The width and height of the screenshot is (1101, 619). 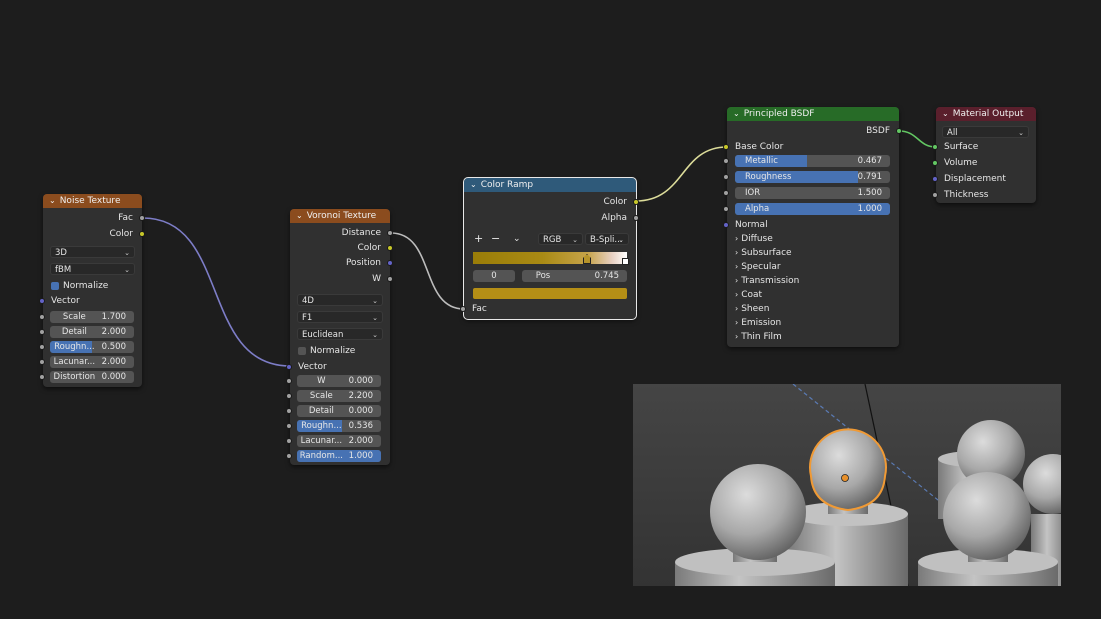 I want to click on noise-normalize-checkbox: Normalize, so click(x=92, y=286).